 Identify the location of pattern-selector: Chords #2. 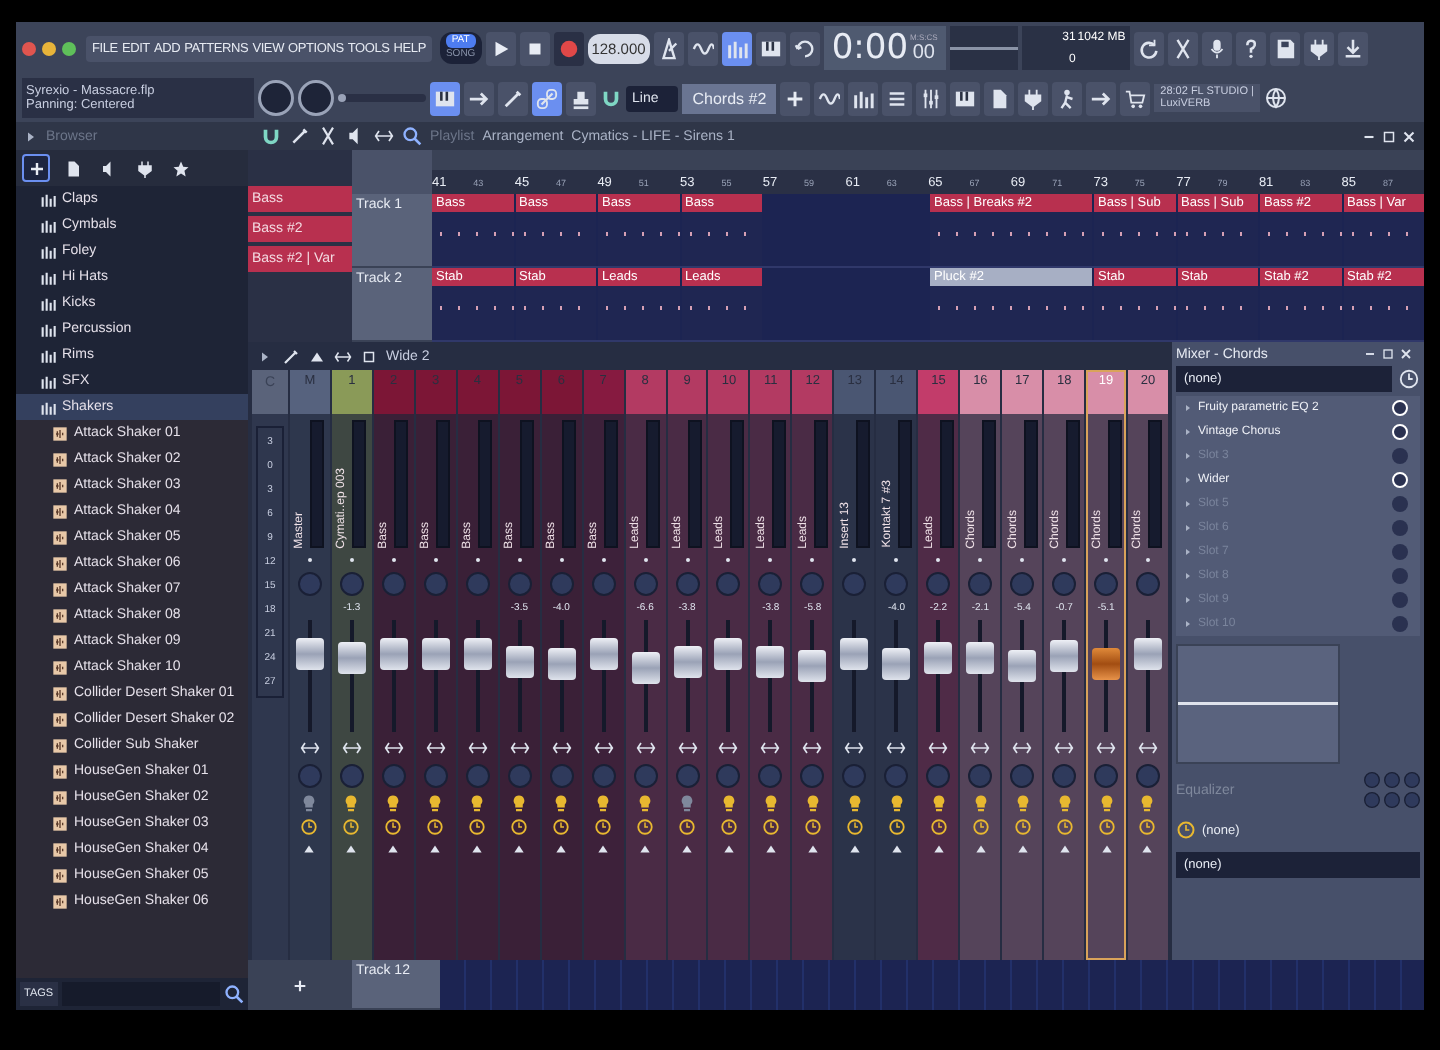
(729, 98).